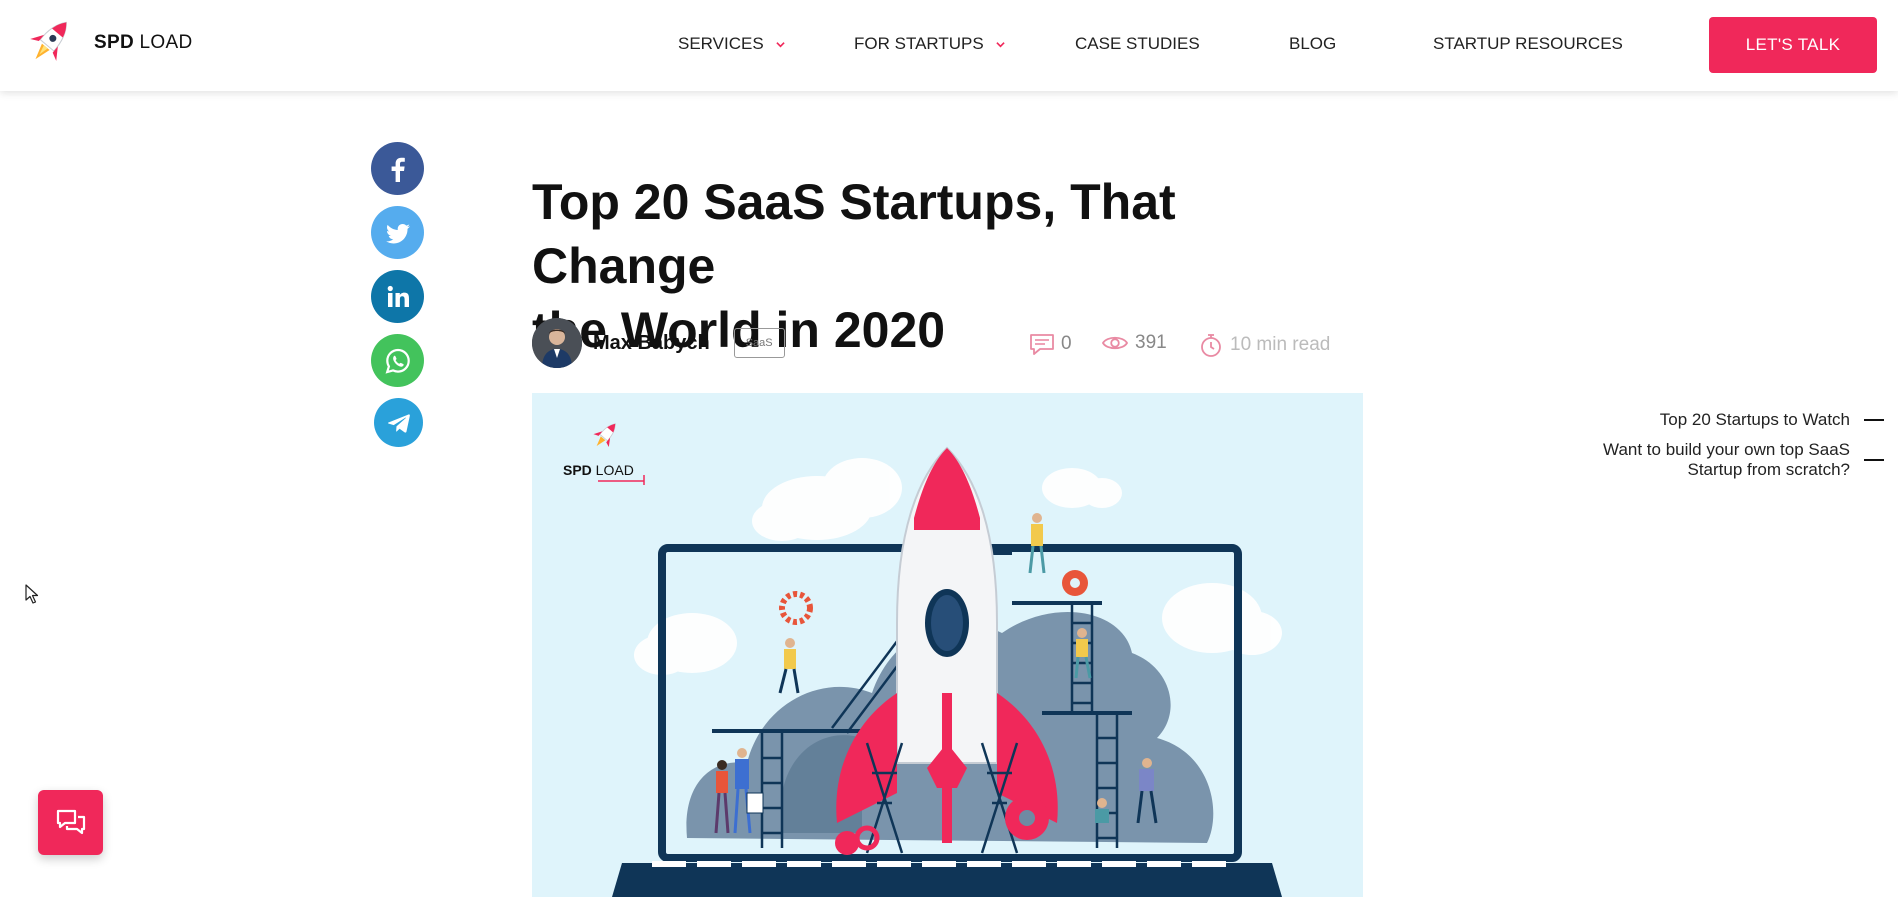 This screenshot has height=897, width=1898. Describe the element at coordinates (721, 43) in the screenshot. I see `nav-services-label: SERVICES` at that location.